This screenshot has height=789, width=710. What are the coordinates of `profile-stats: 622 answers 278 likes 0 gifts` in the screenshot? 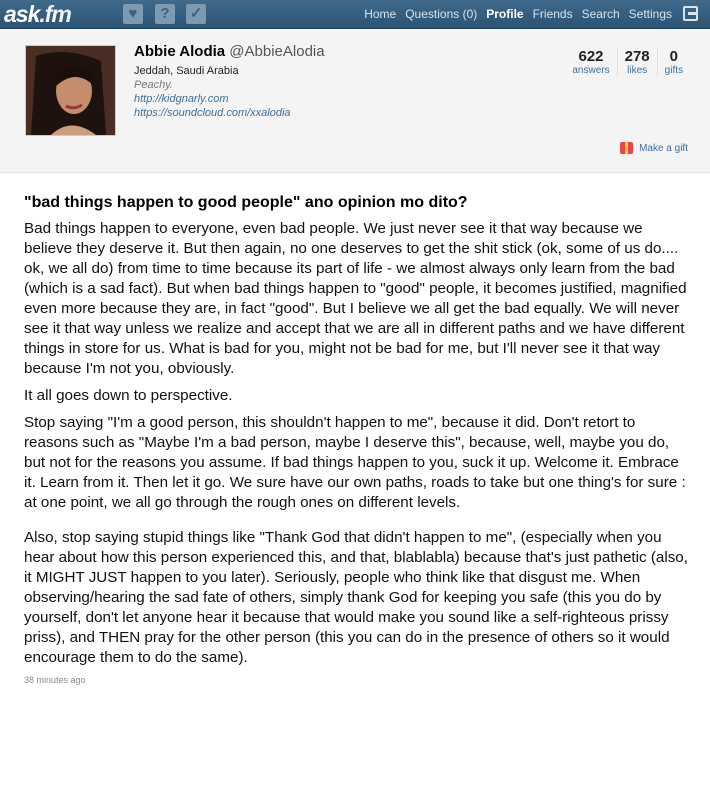 It's located at (627, 62).